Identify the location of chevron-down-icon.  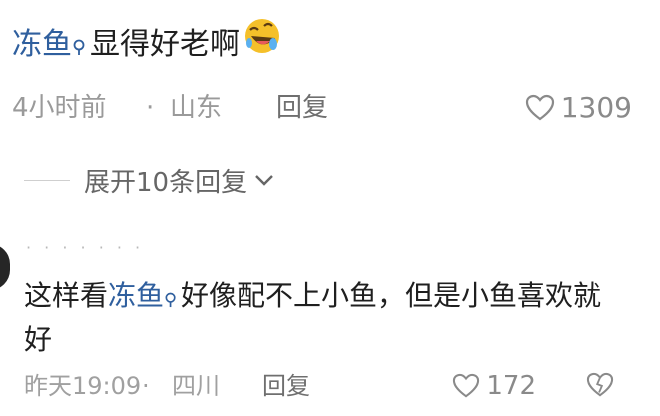
(264, 180).